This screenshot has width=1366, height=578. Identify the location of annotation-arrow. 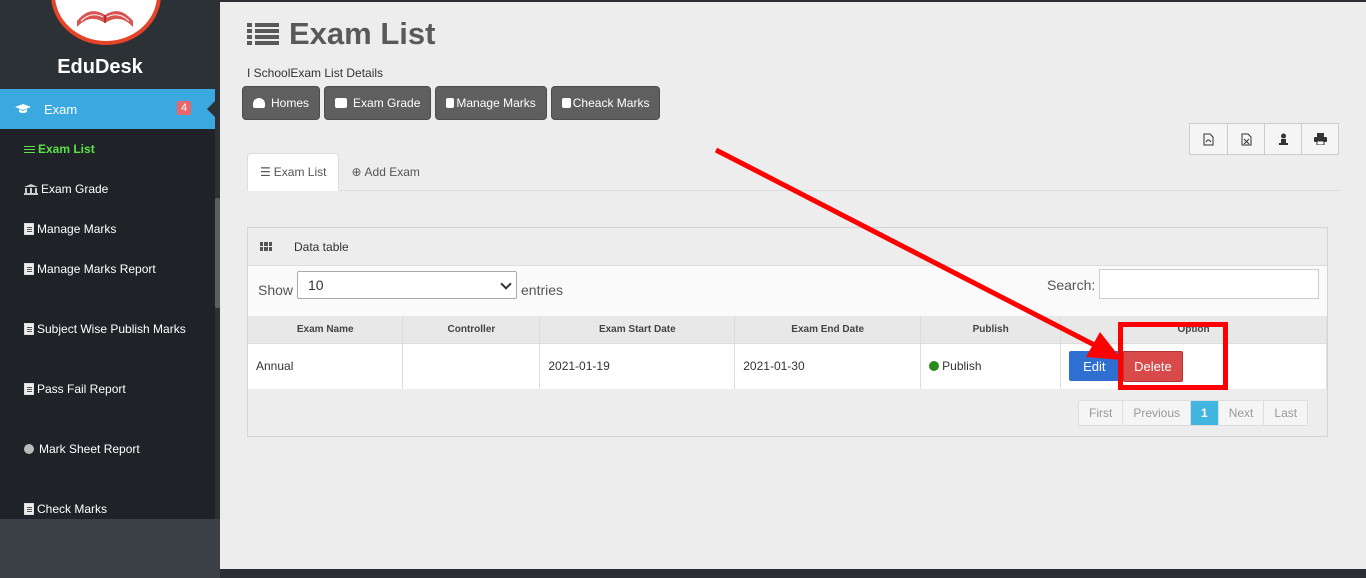
(918, 253).